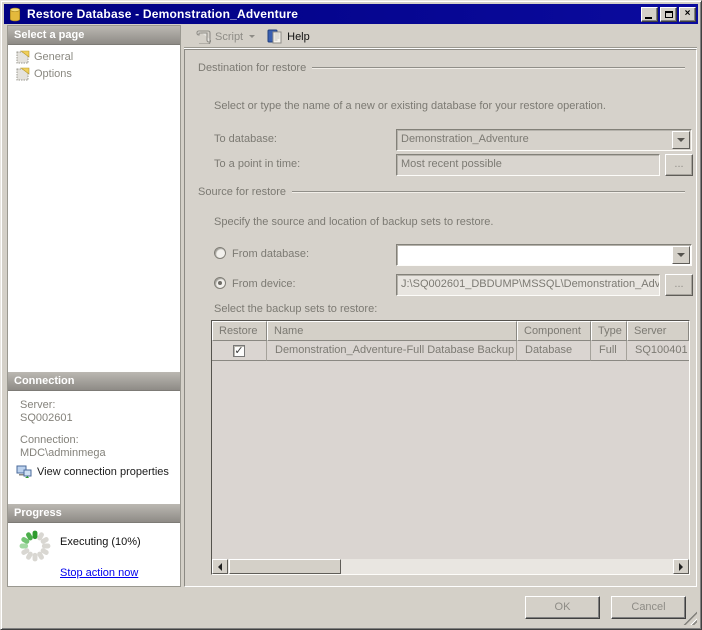  I want to click on scrollbar-thumb, so click(285, 566).